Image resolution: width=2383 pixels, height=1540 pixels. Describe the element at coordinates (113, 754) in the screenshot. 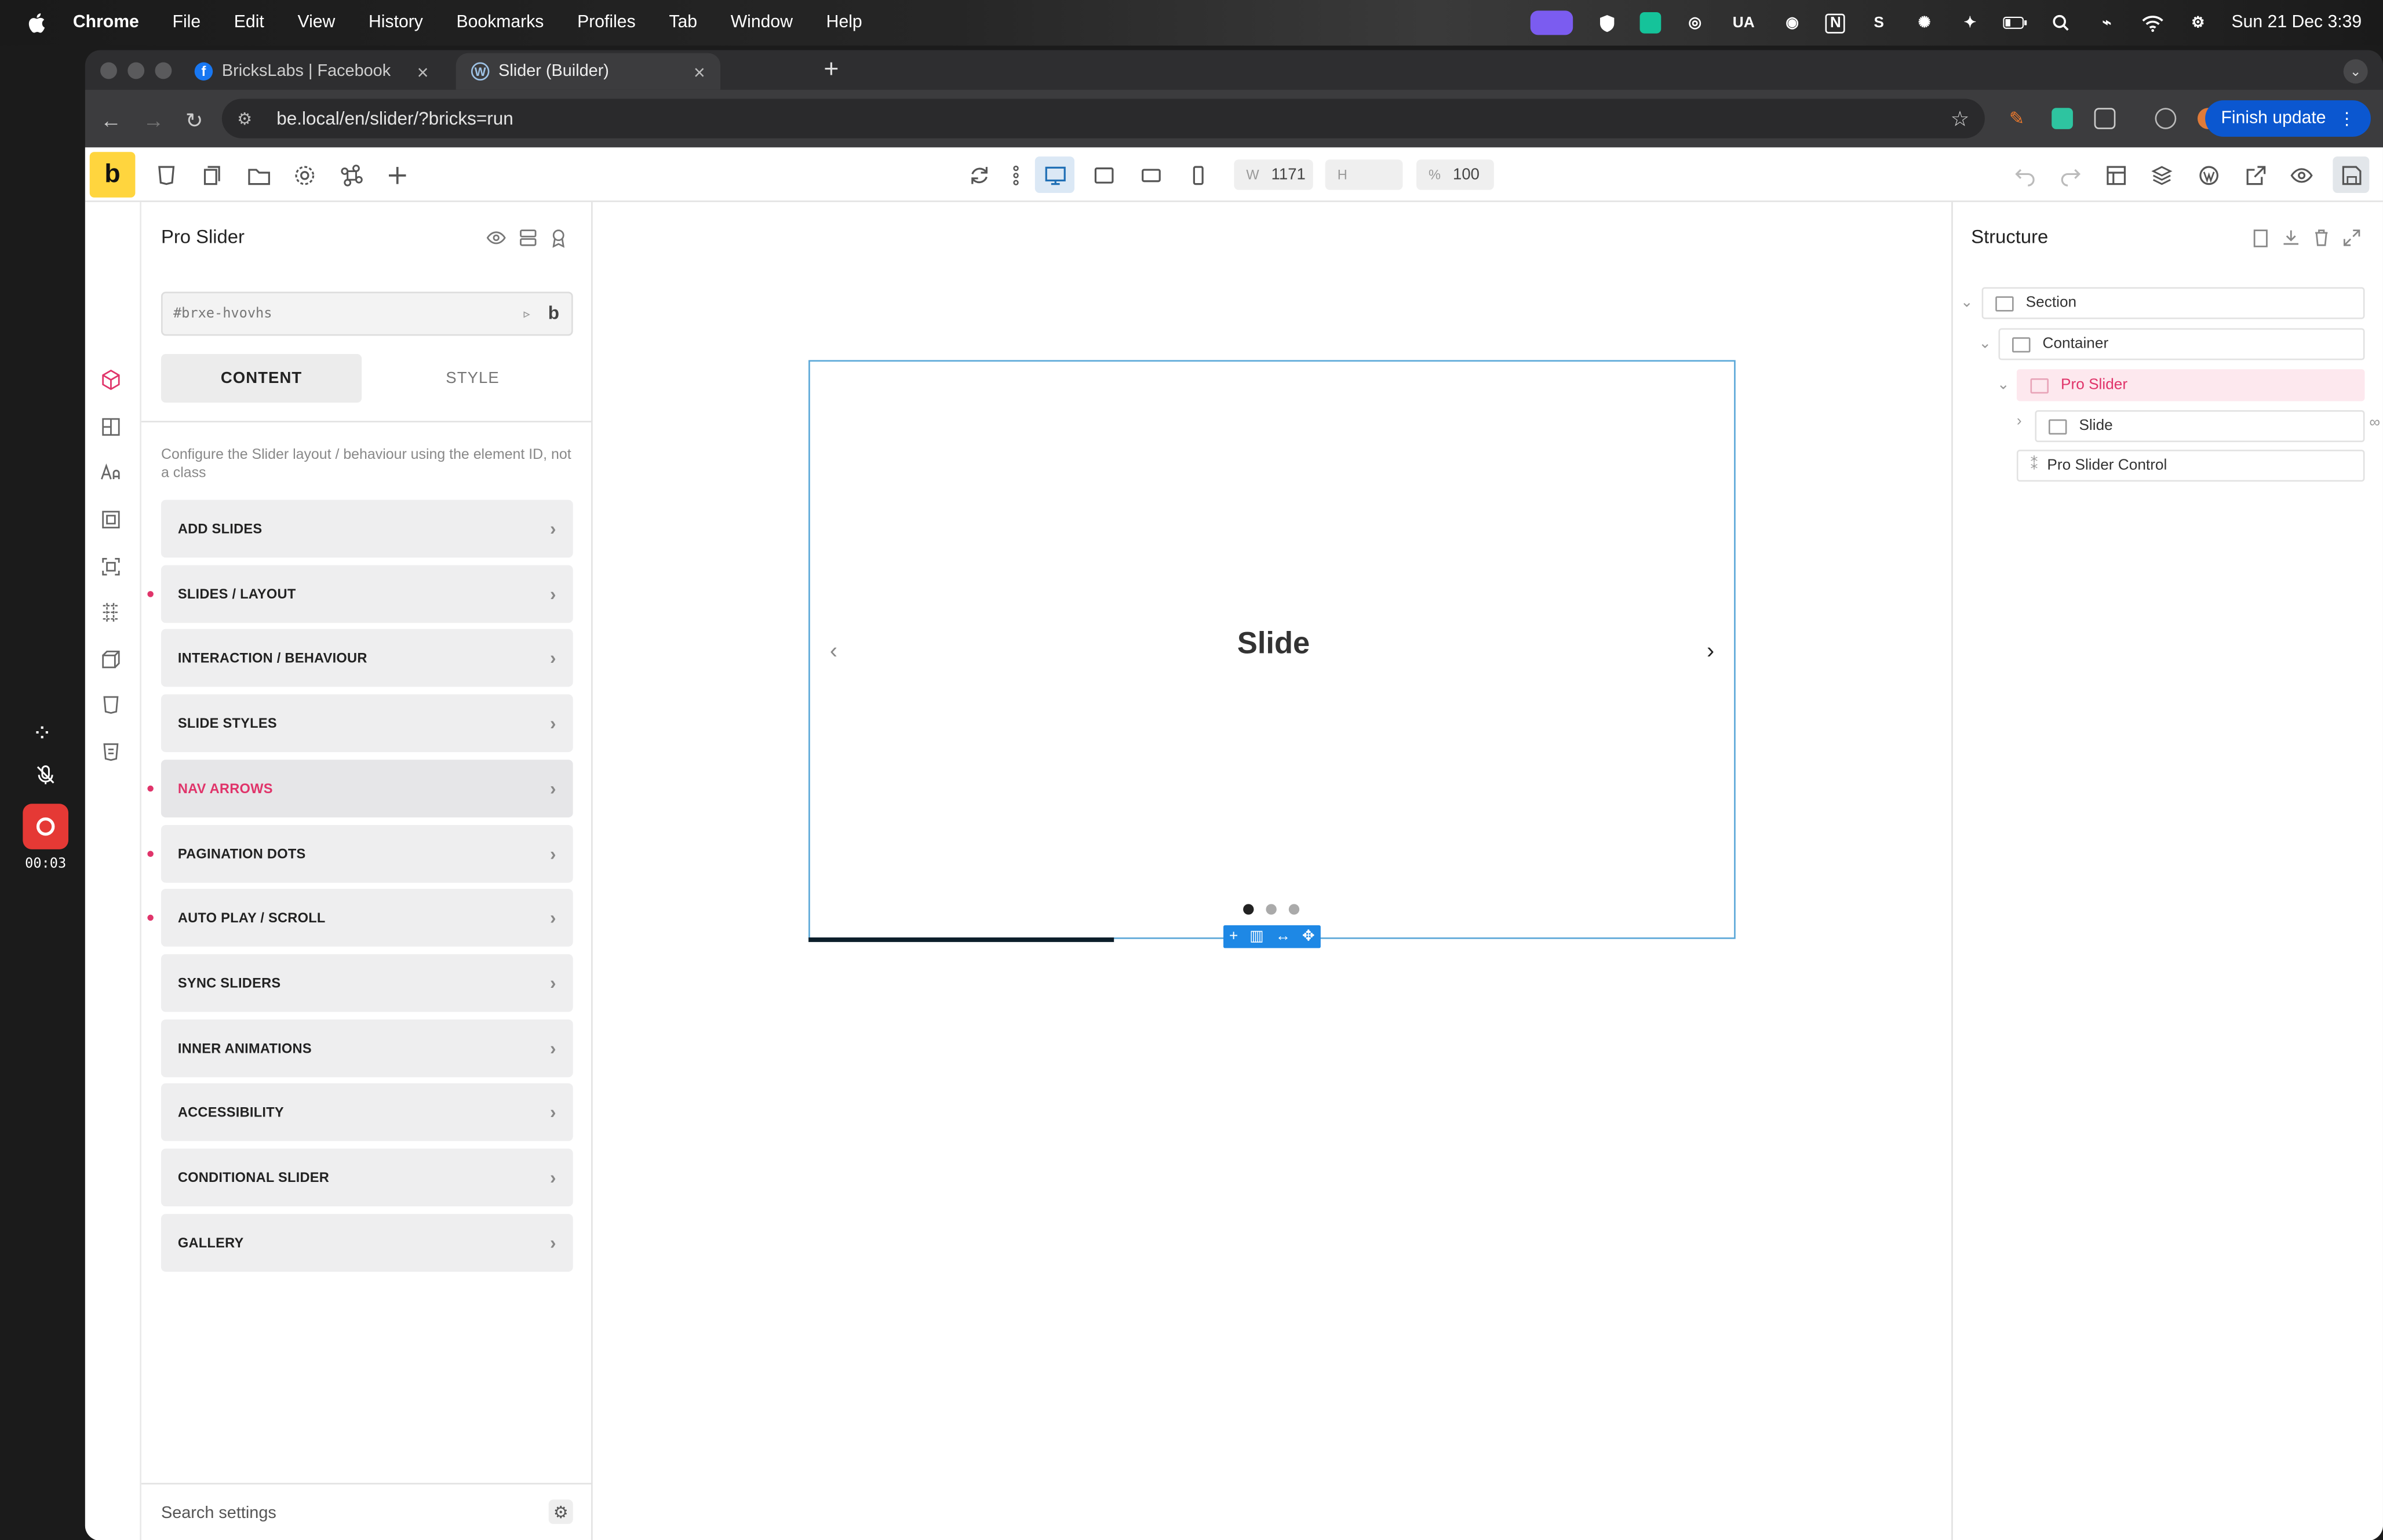

I see `html-shield-icon` at that location.